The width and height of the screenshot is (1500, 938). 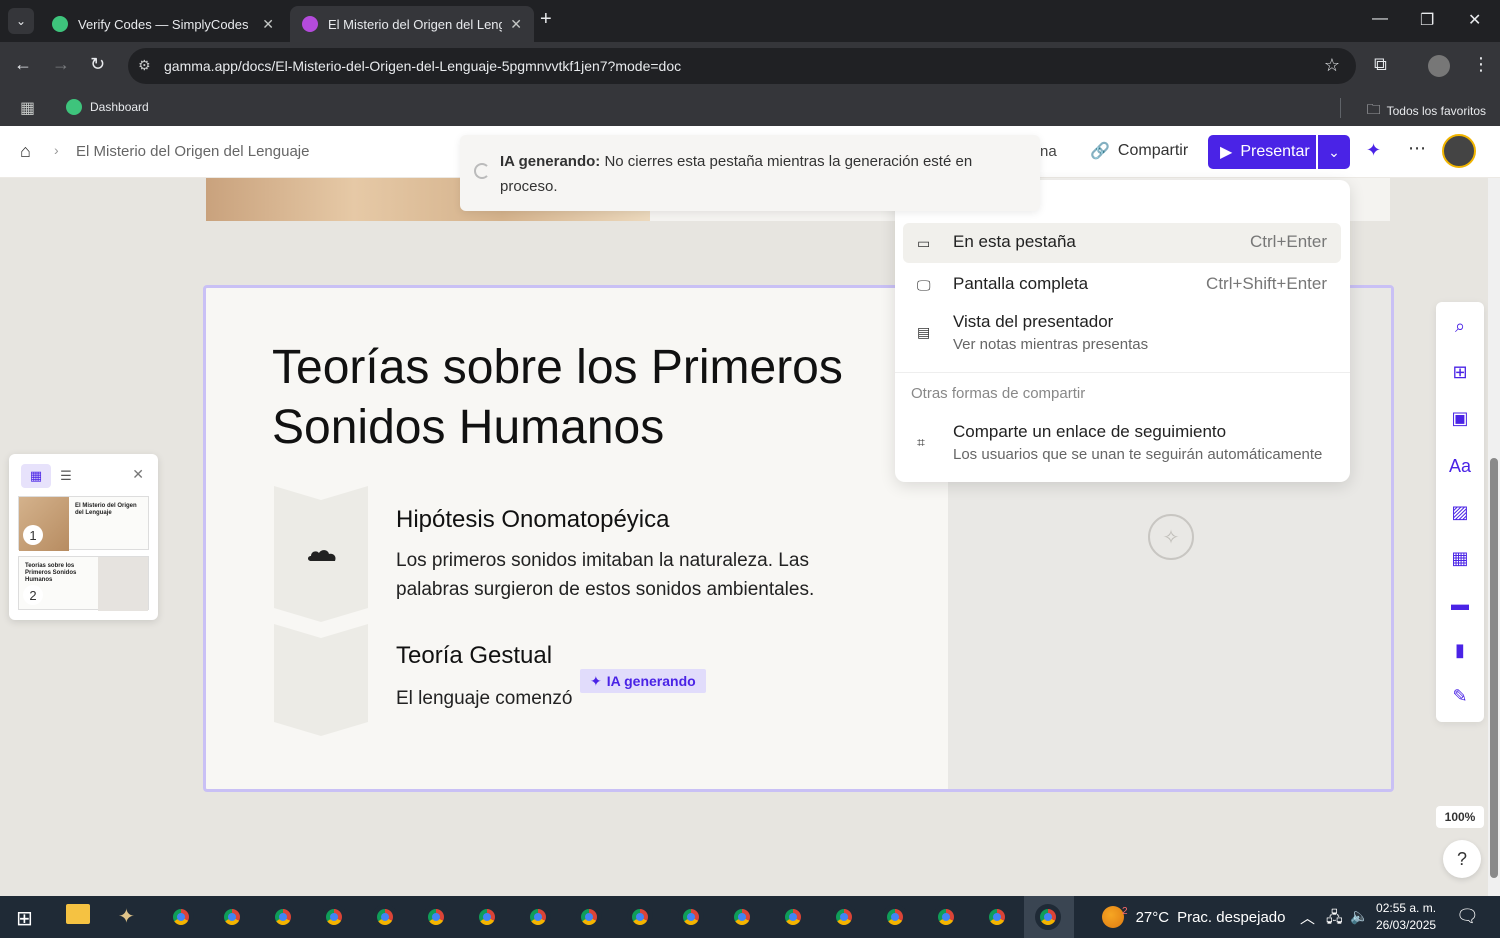 What do you see at coordinates (36, 476) in the screenshot?
I see `thumbnail-view-icon: ▦` at bounding box center [36, 476].